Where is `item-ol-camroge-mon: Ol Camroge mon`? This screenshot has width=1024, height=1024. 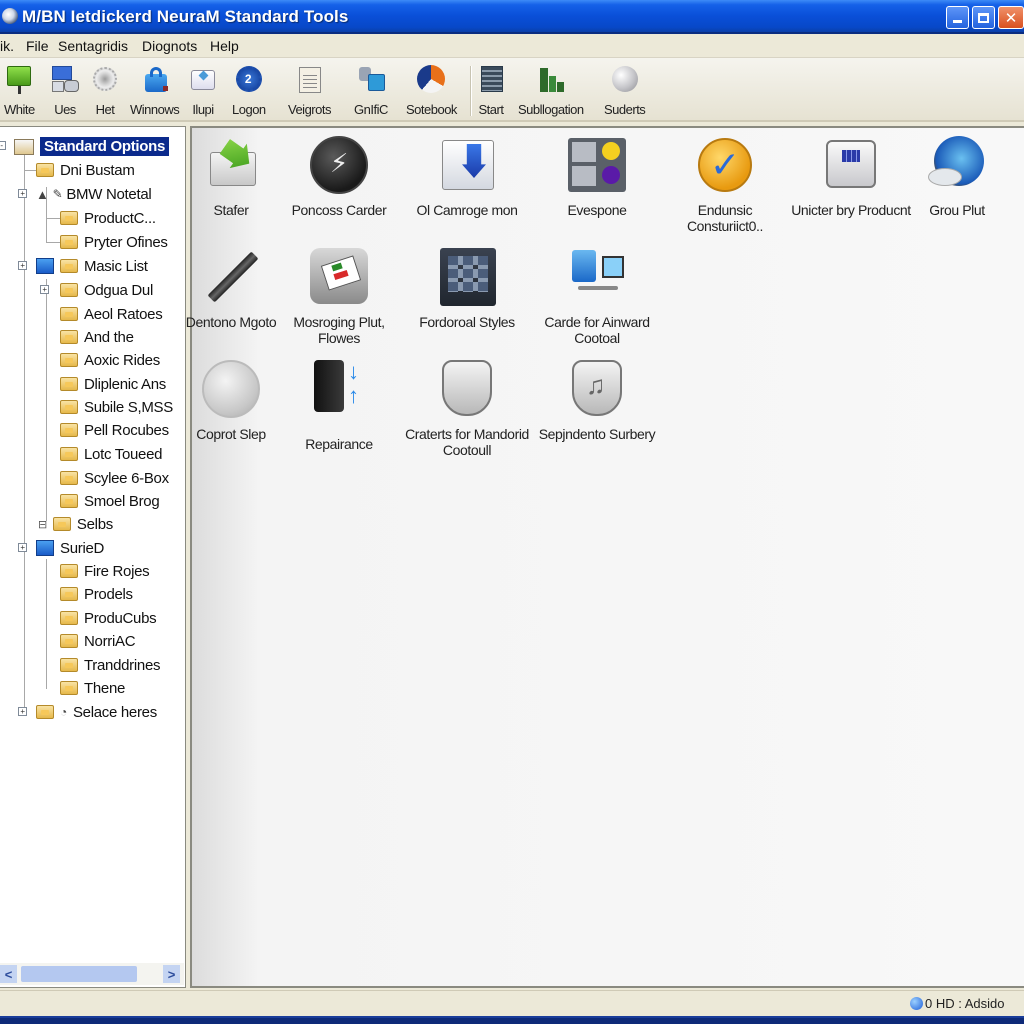 item-ol-camroge-mon: Ol Camroge mon is located at coordinates (467, 176).